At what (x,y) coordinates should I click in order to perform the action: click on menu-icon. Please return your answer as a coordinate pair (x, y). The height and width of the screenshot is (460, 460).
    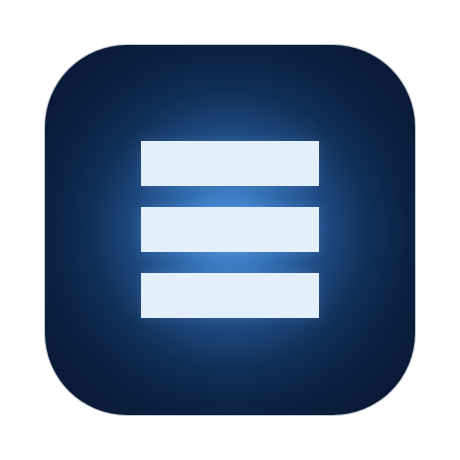
    Looking at the image, I should click on (230, 230).